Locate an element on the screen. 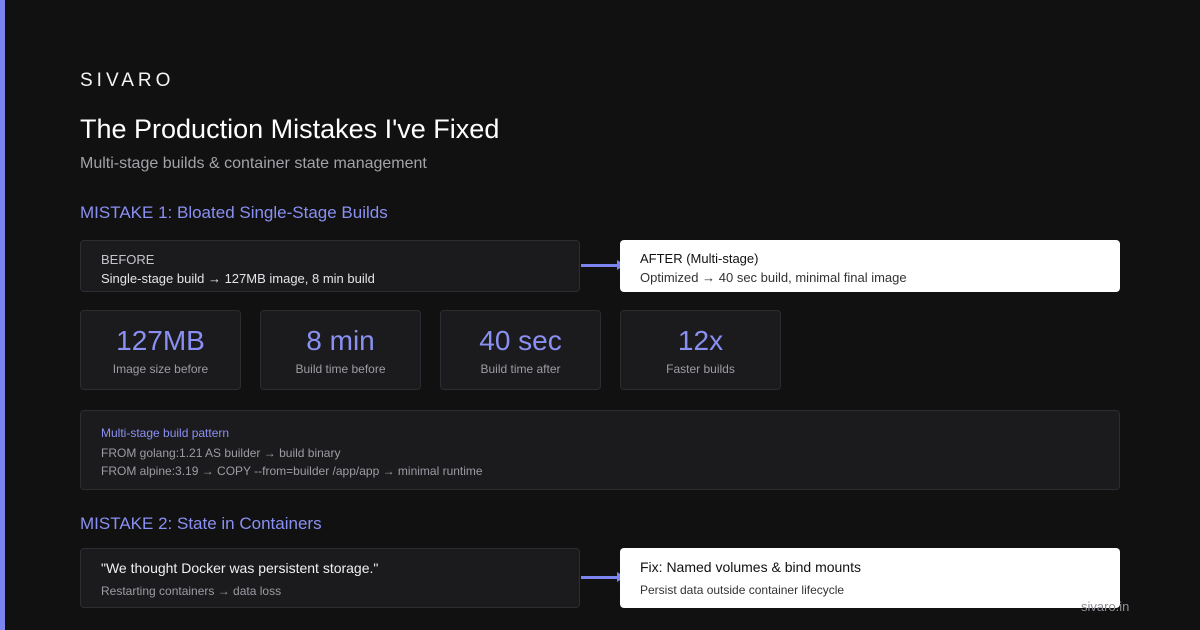 This screenshot has height=630, width=1200. after-label: AFTER (Multi-stage) is located at coordinates (699, 258).